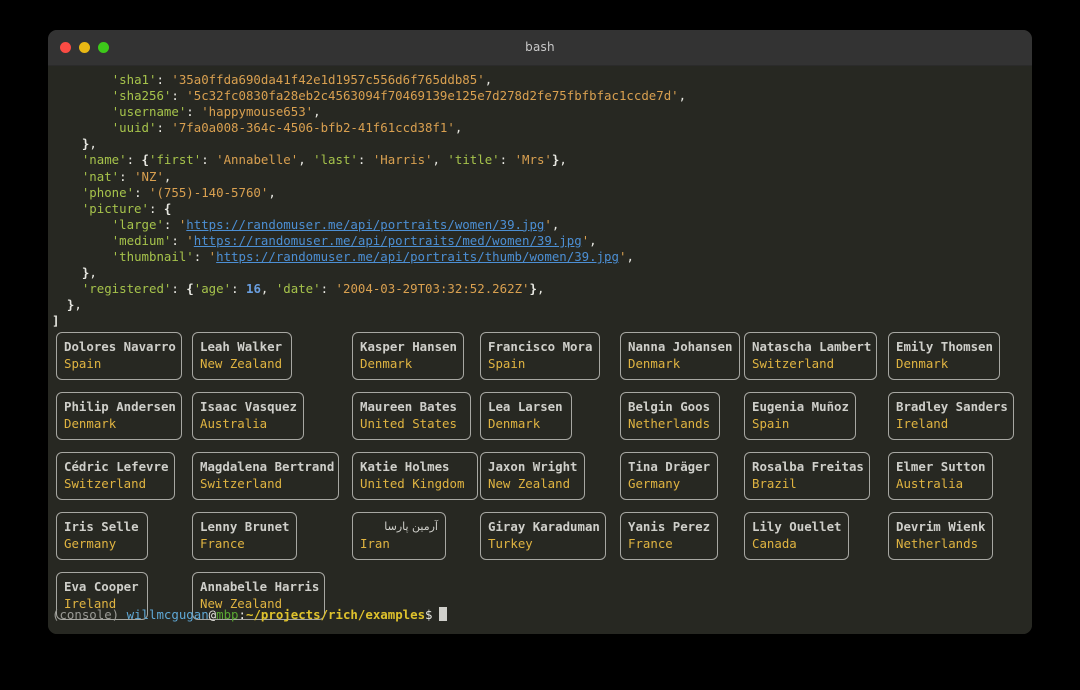 The height and width of the screenshot is (690, 1080). Describe the element at coordinates (473, 160) in the screenshot. I see `code-token: 'title'` at that location.